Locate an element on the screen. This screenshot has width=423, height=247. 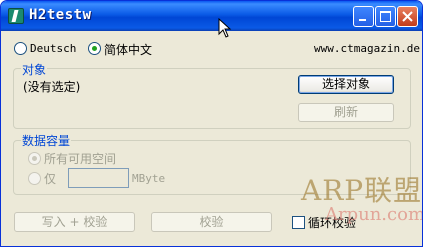
radio-all-space is located at coordinates (34, 158).